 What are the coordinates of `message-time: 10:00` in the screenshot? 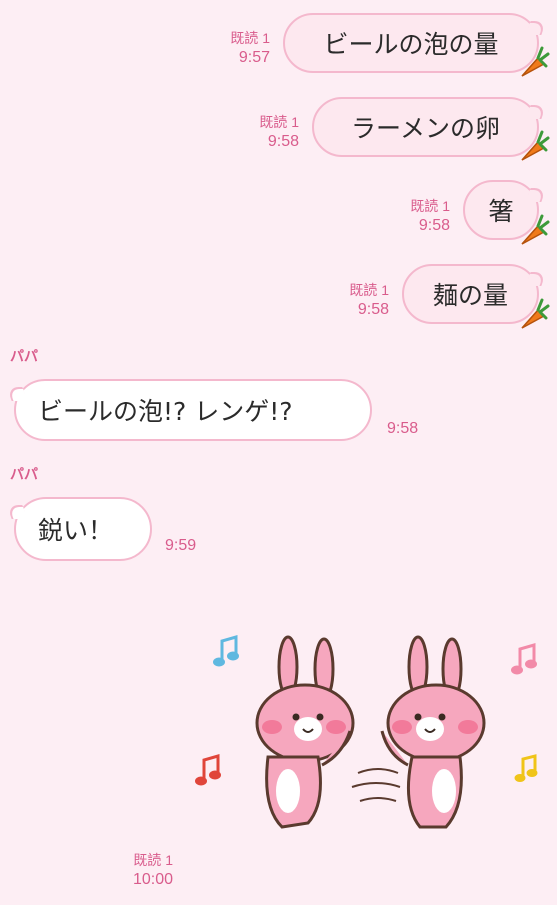 It's located at (152, 879).